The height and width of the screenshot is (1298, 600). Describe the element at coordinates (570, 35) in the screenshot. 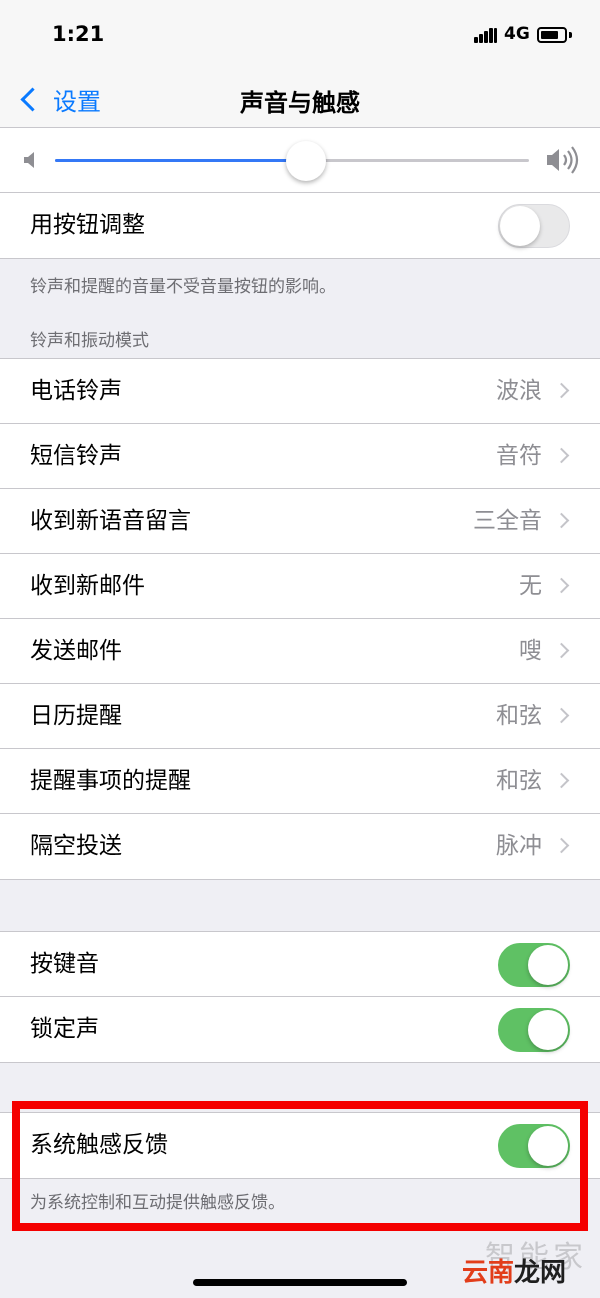

I see `battery-tip` at that location.